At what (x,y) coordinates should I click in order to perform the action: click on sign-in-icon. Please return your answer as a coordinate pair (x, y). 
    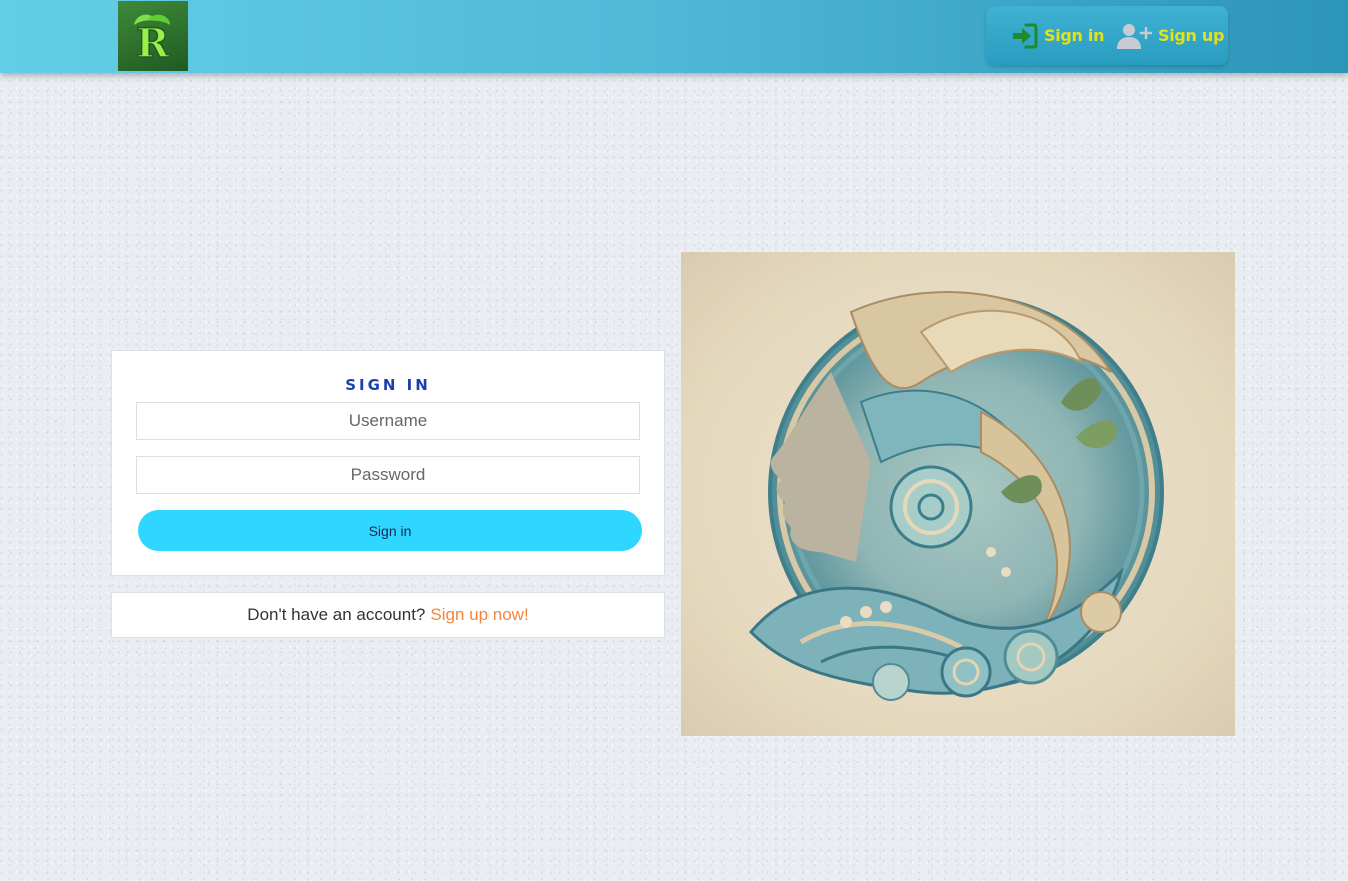
    Looking at the image, I should click on (1025, 35).